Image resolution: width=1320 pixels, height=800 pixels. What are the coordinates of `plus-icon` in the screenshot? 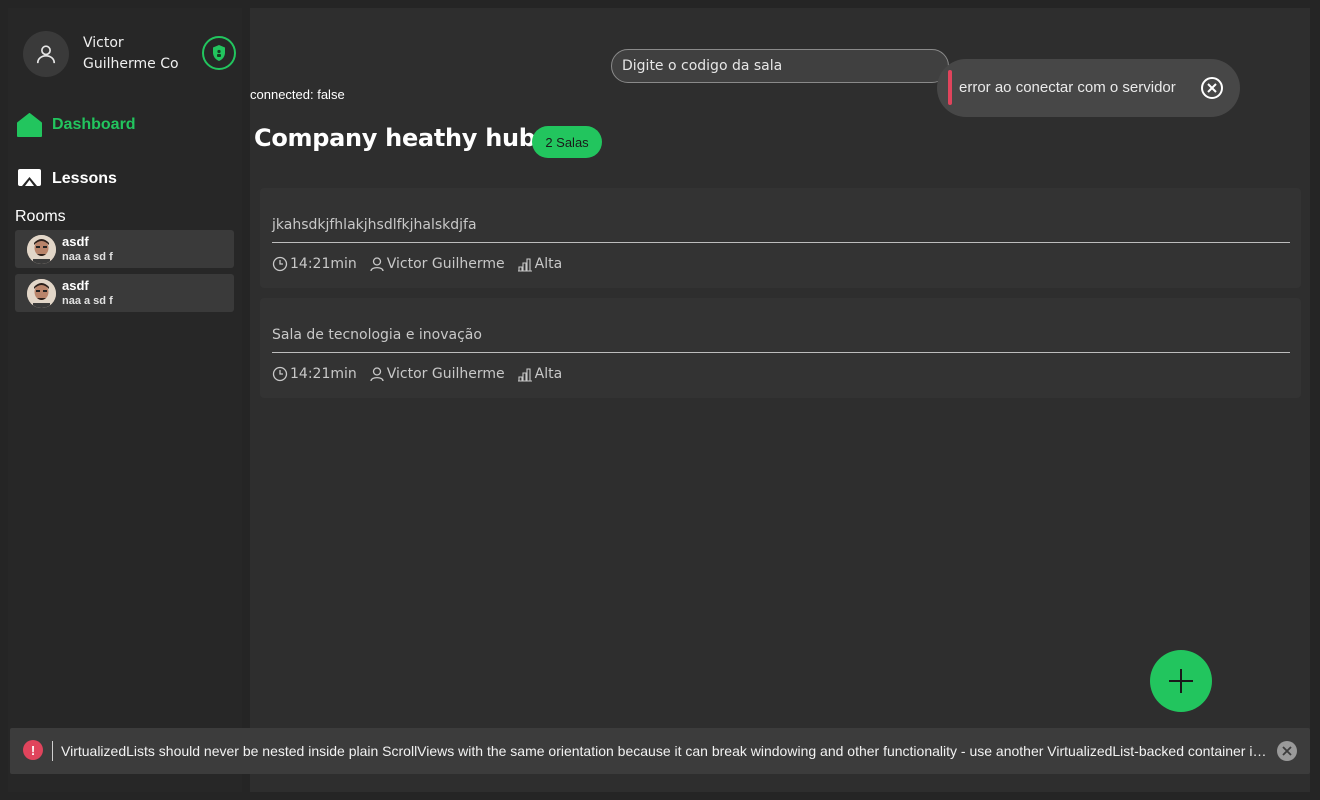 It's located at (1181, 681).